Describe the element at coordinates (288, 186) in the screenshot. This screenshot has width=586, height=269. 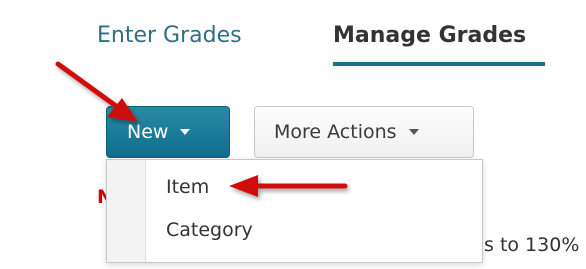
I see `annotation-arrow-item` at that location.